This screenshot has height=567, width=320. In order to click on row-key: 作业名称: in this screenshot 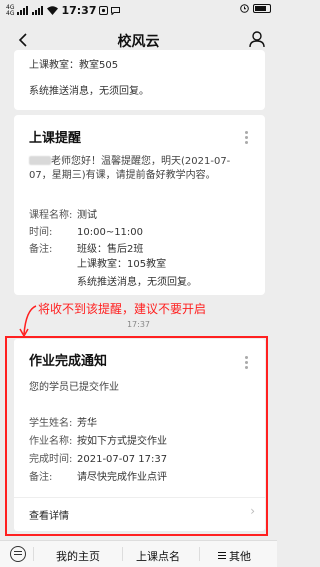, I will do `click(51, 441)`.